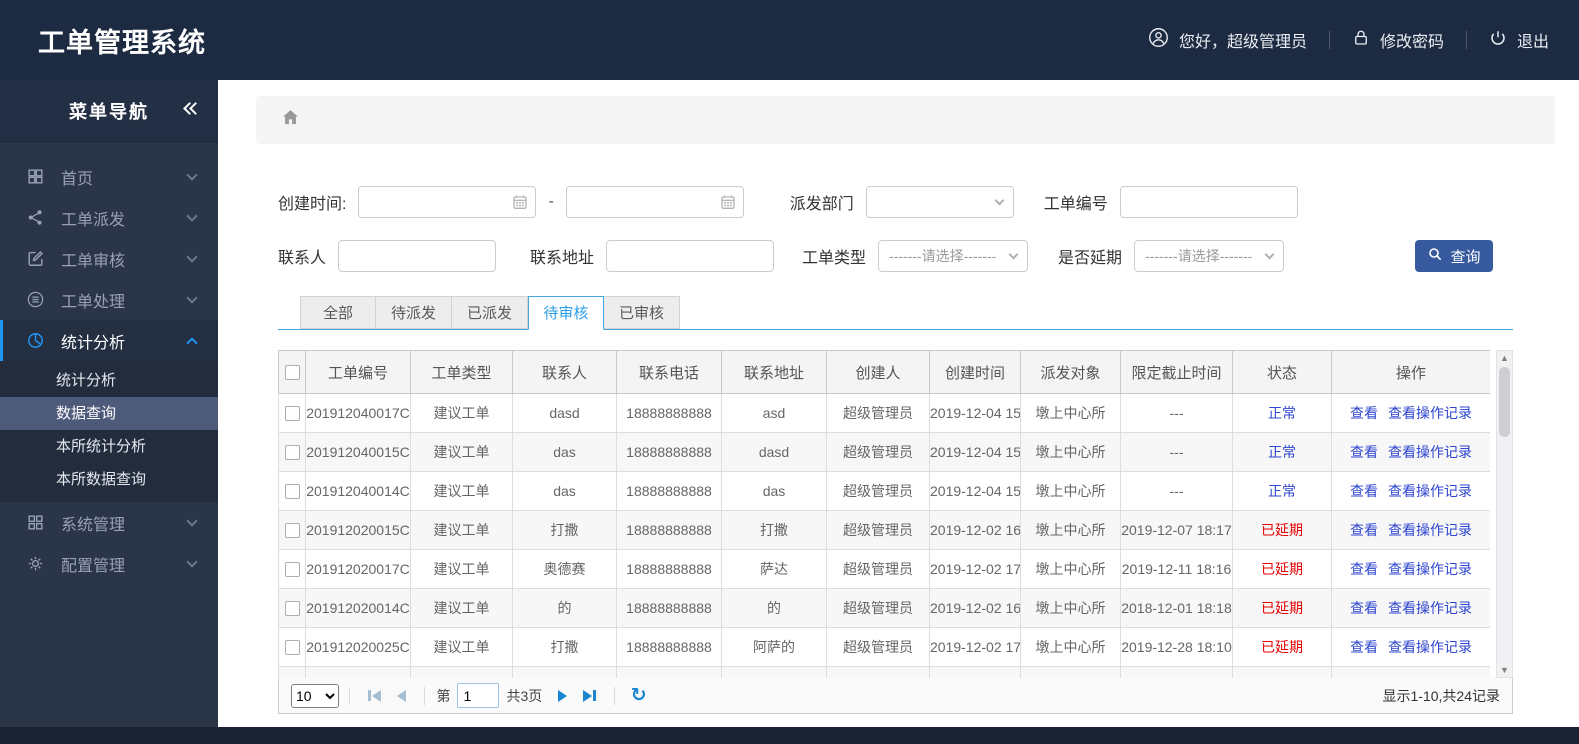 The height and width of the screenshot is (744, 1579). What do you see at coordinates (975, 372) in the screenshot?
I see `column-header: 创建时间` at bounding box center [975, 372].